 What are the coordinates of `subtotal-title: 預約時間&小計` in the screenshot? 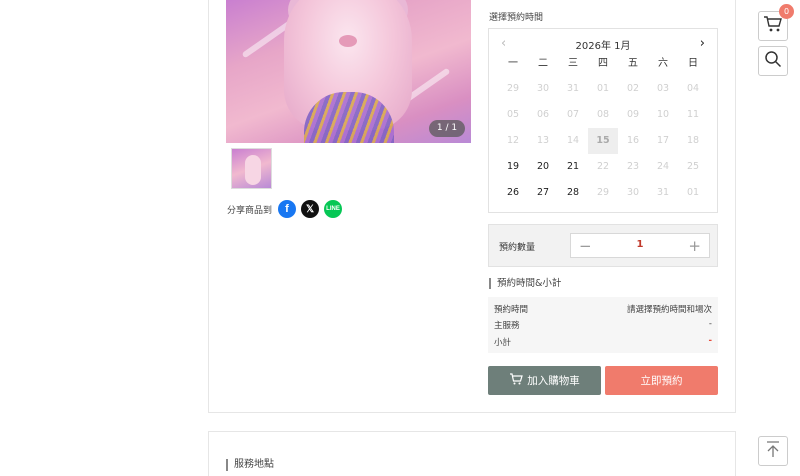 It's located at (525, 283).